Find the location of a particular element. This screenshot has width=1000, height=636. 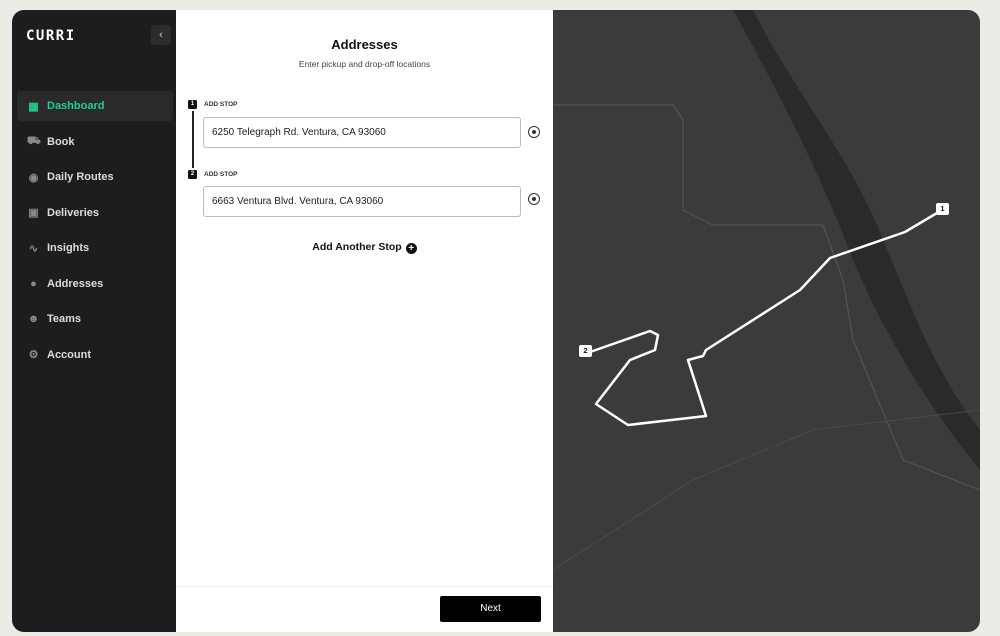

sidebar-item-book: ⛟ Book is located at coordinates (95, 142).